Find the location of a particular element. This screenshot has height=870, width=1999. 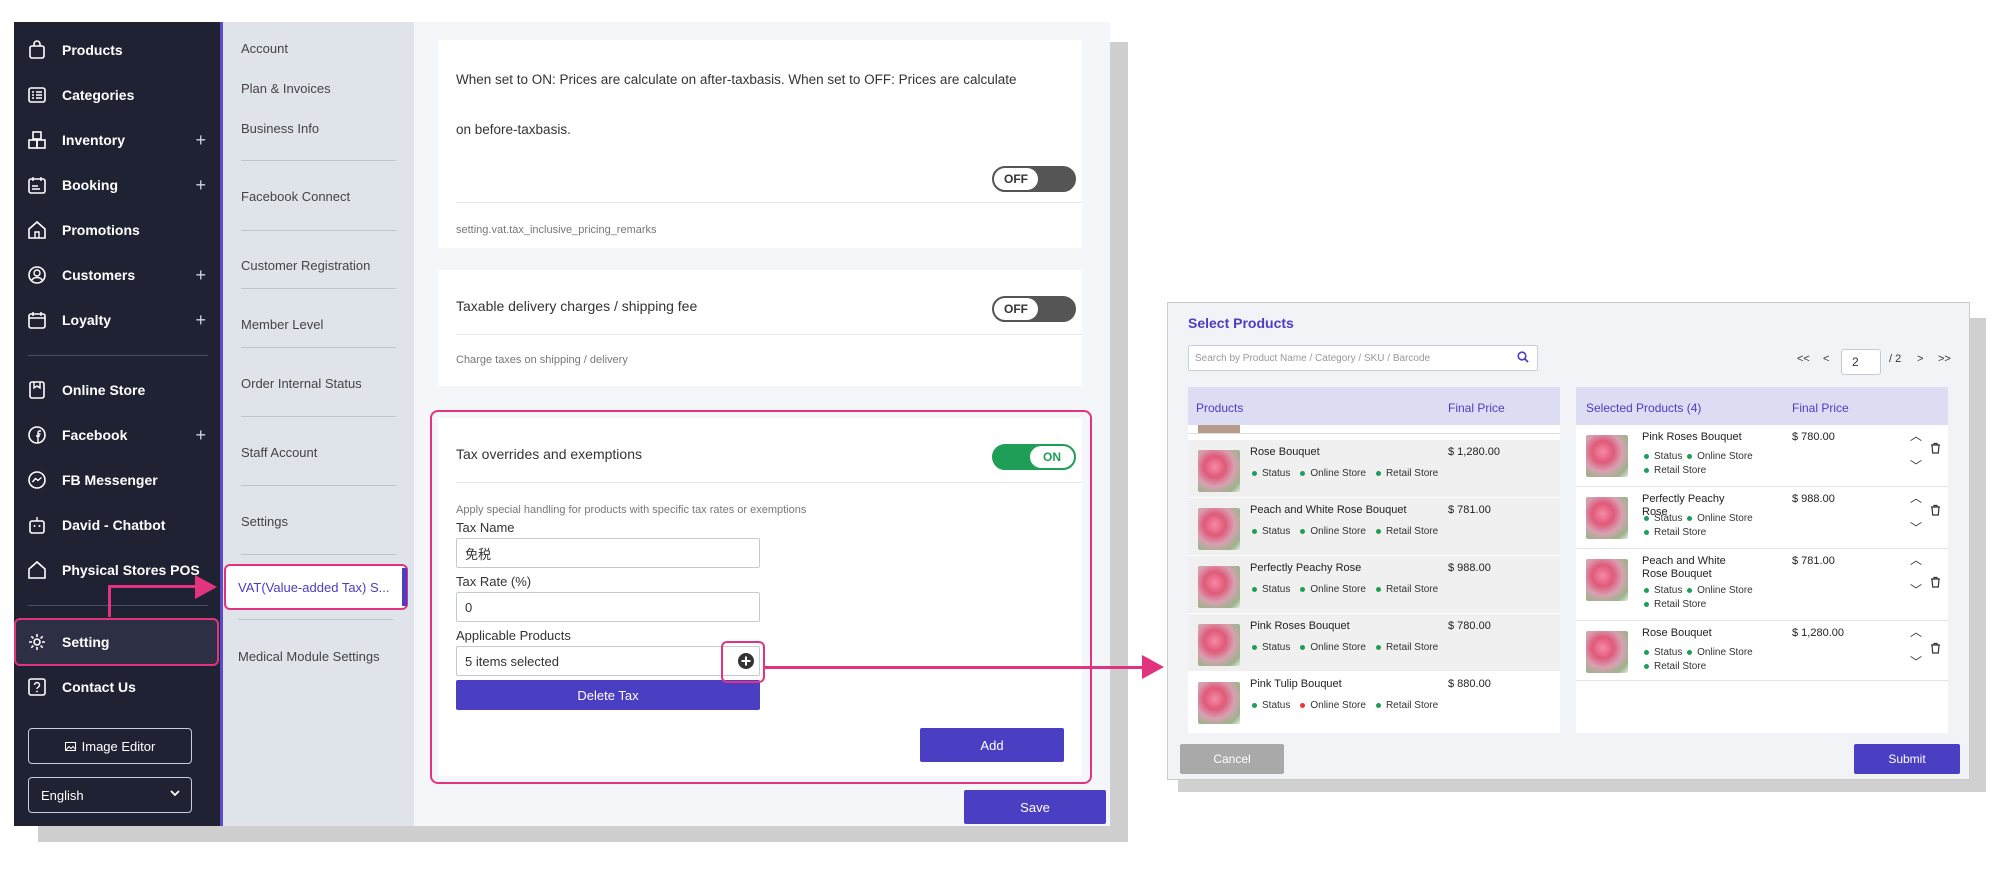

sidebar-item-label: Promotions is located at coordinates (101, 230).